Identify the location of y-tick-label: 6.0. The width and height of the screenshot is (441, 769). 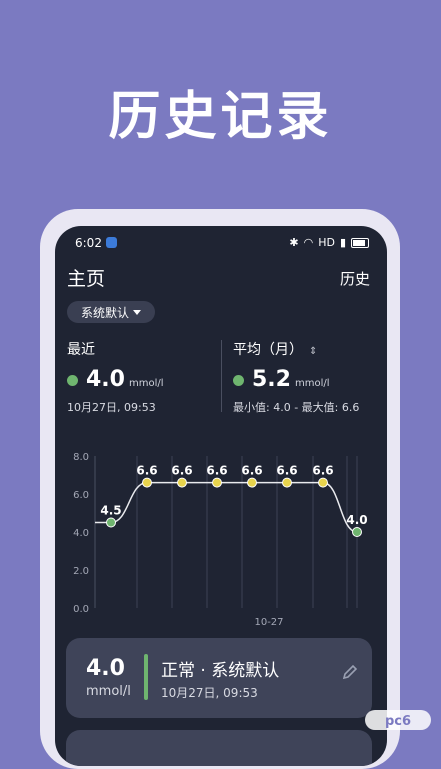
(81, 495).